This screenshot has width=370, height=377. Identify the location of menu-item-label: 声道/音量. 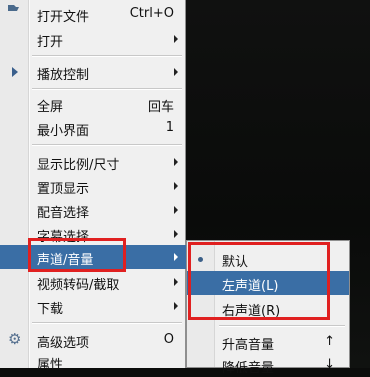
(65, 260).